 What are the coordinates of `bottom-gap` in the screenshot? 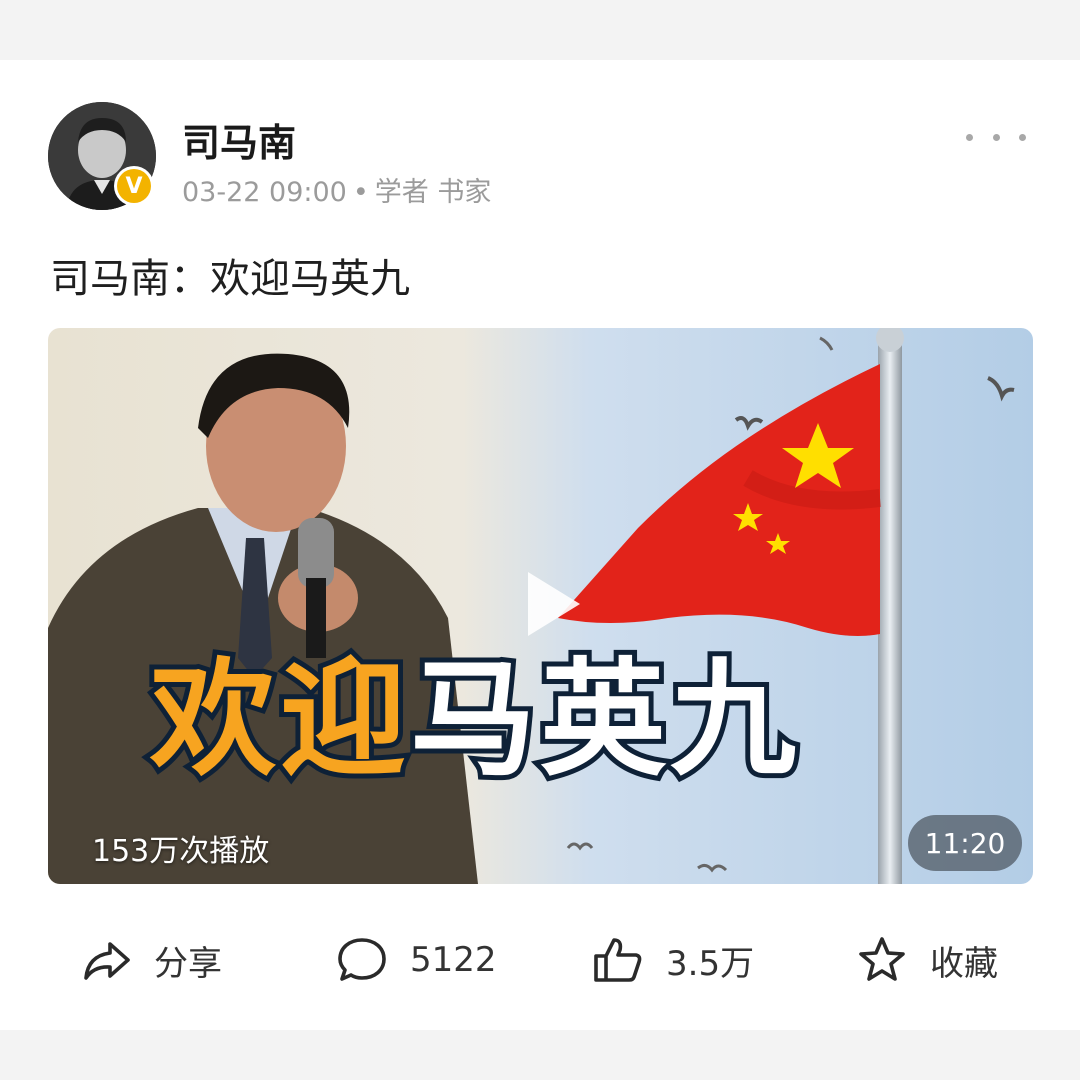 It's located at (540, 1055).